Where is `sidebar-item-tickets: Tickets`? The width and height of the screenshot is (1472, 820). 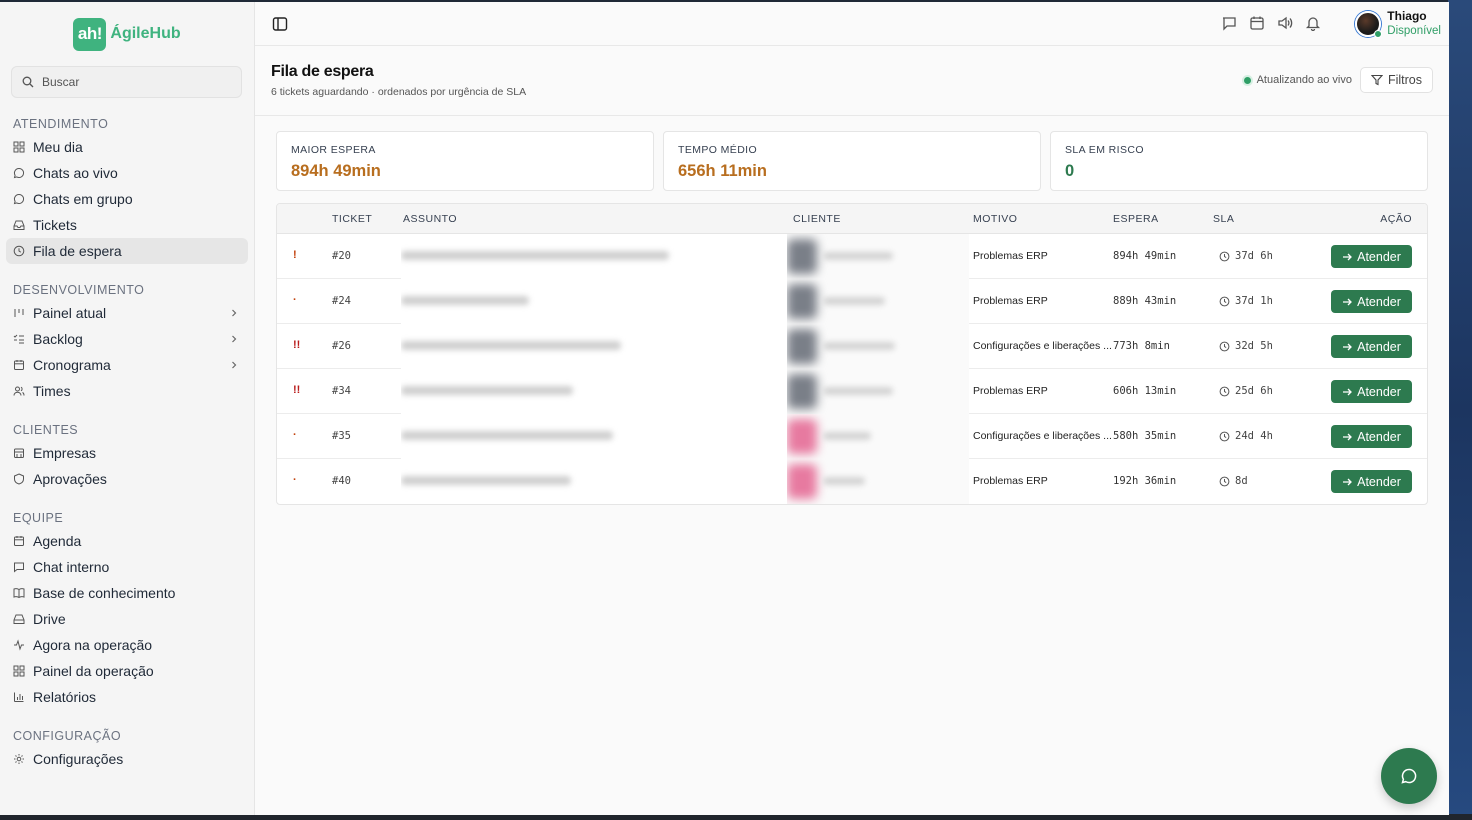
sidebar-item-tickets: Tickets is located at coordinates (127, 225).